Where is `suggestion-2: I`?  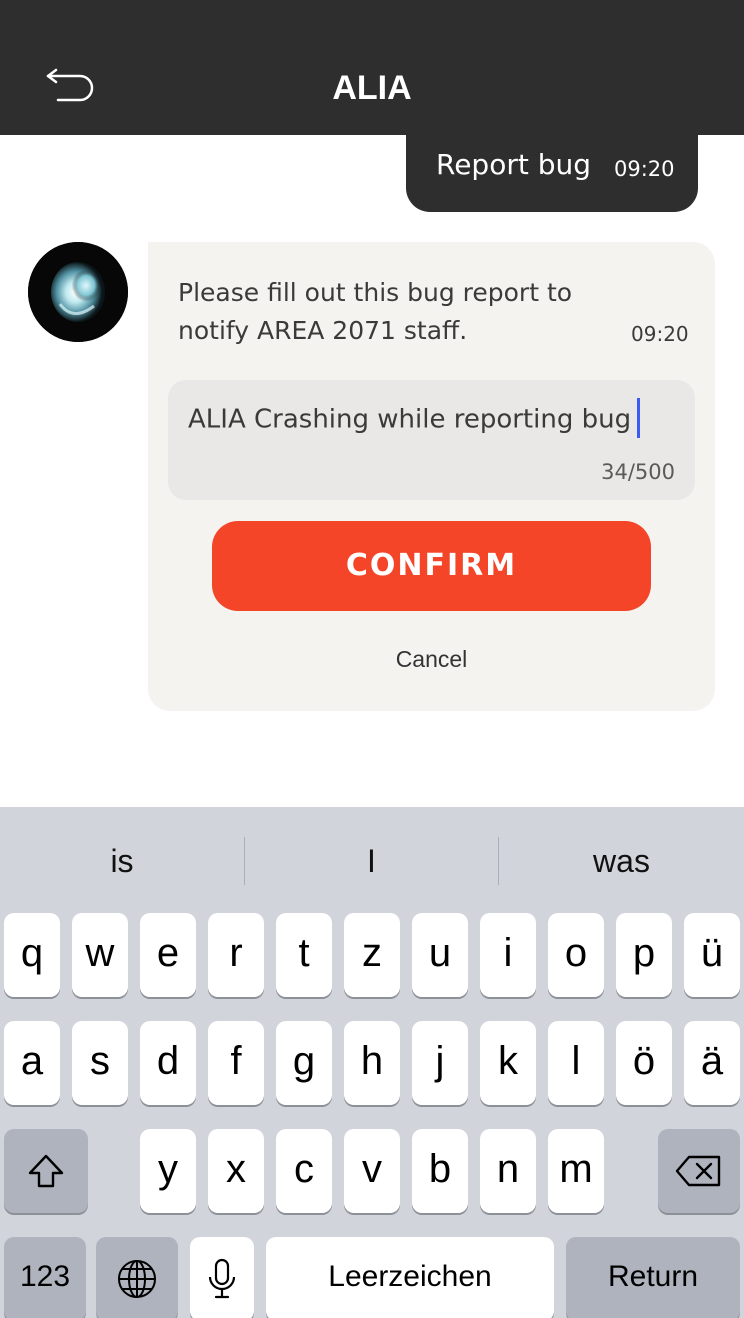
suggestion-2: I is located at coordinates (371, 861).